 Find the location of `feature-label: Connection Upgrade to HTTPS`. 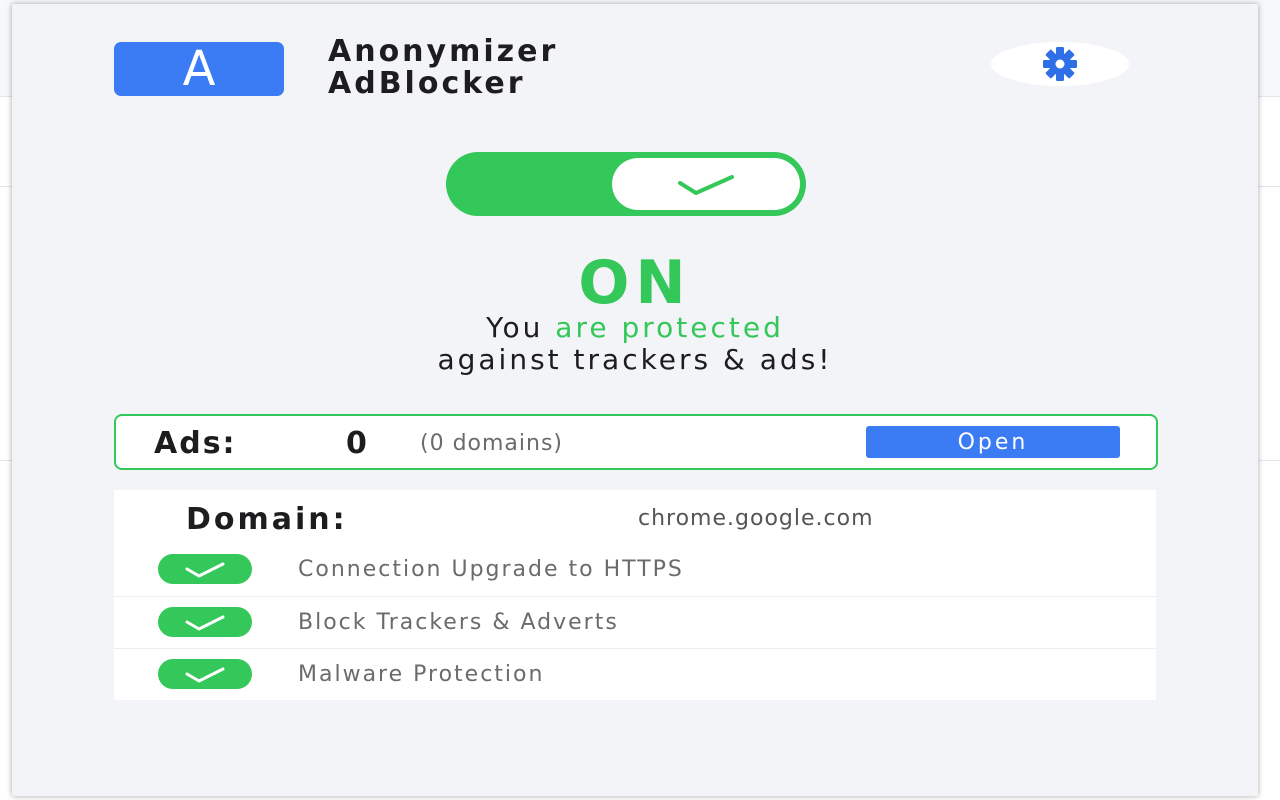

feature-label: Connection Upgrade to HTTPS is located at coordinates (491, 569).